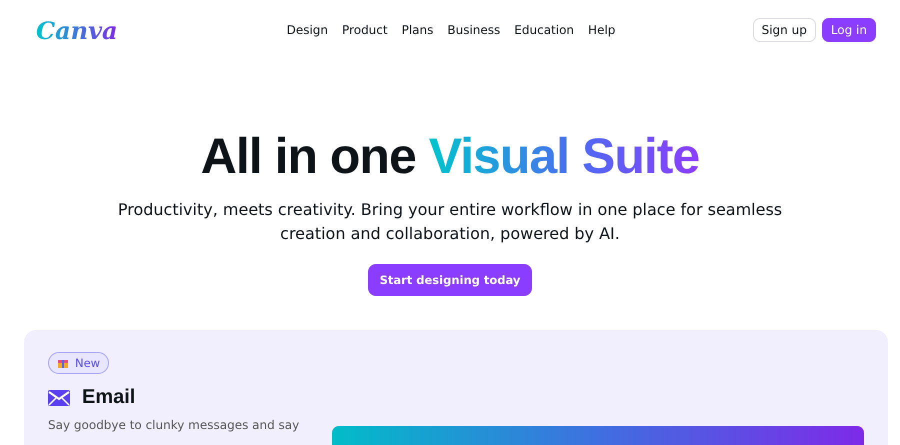 The width and height of the screenshot is (900, 445). Describe the element at coordinates (418, 30) in the screenshot. I see `nav-link: Plans` at that location.